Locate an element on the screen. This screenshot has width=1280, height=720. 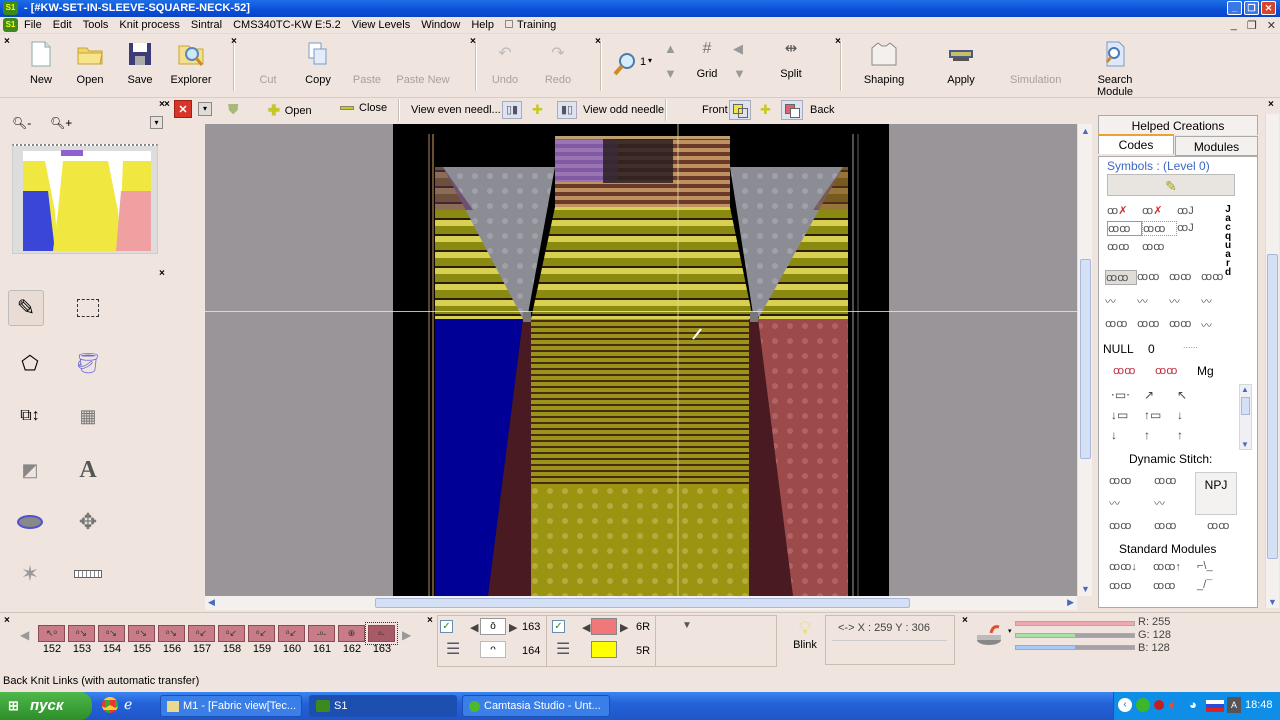
stitch-next-icon: ▶ is located at coordinates (513, 627).